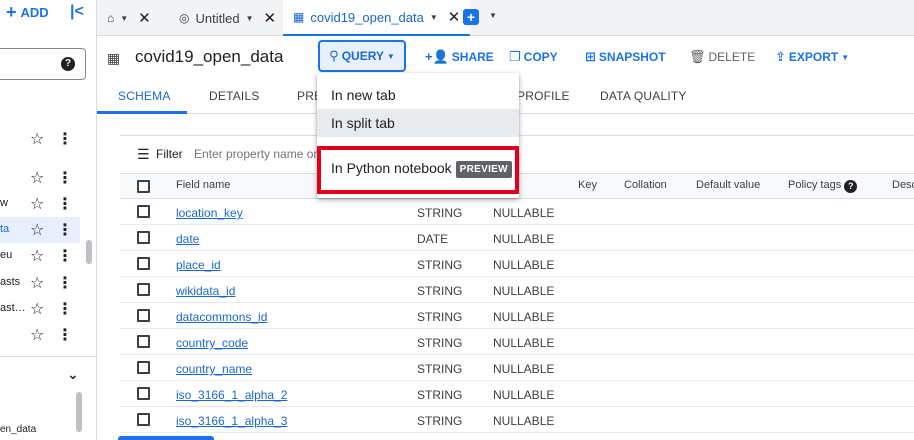 The width and height of the screenshot is (914, 440). I want to click on tree-item: eu ☆ ⋮, so click(40, 256).